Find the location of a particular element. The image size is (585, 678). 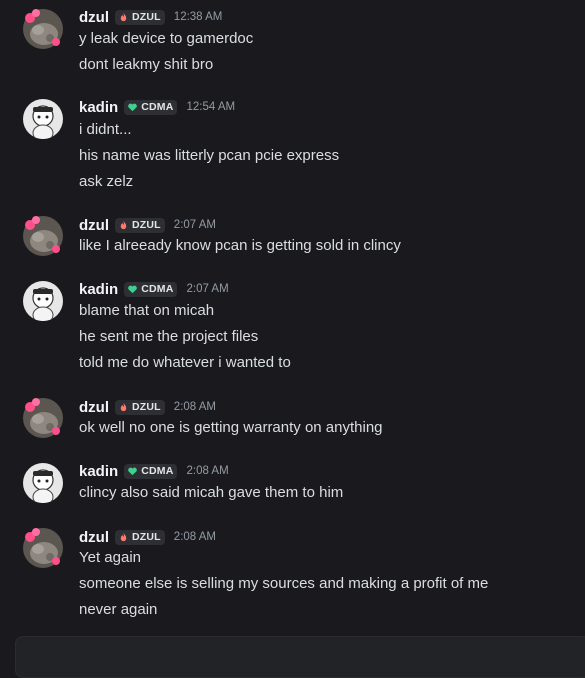

message-text: clincy also said micah gave them to him is located at coordinates (211, 492).